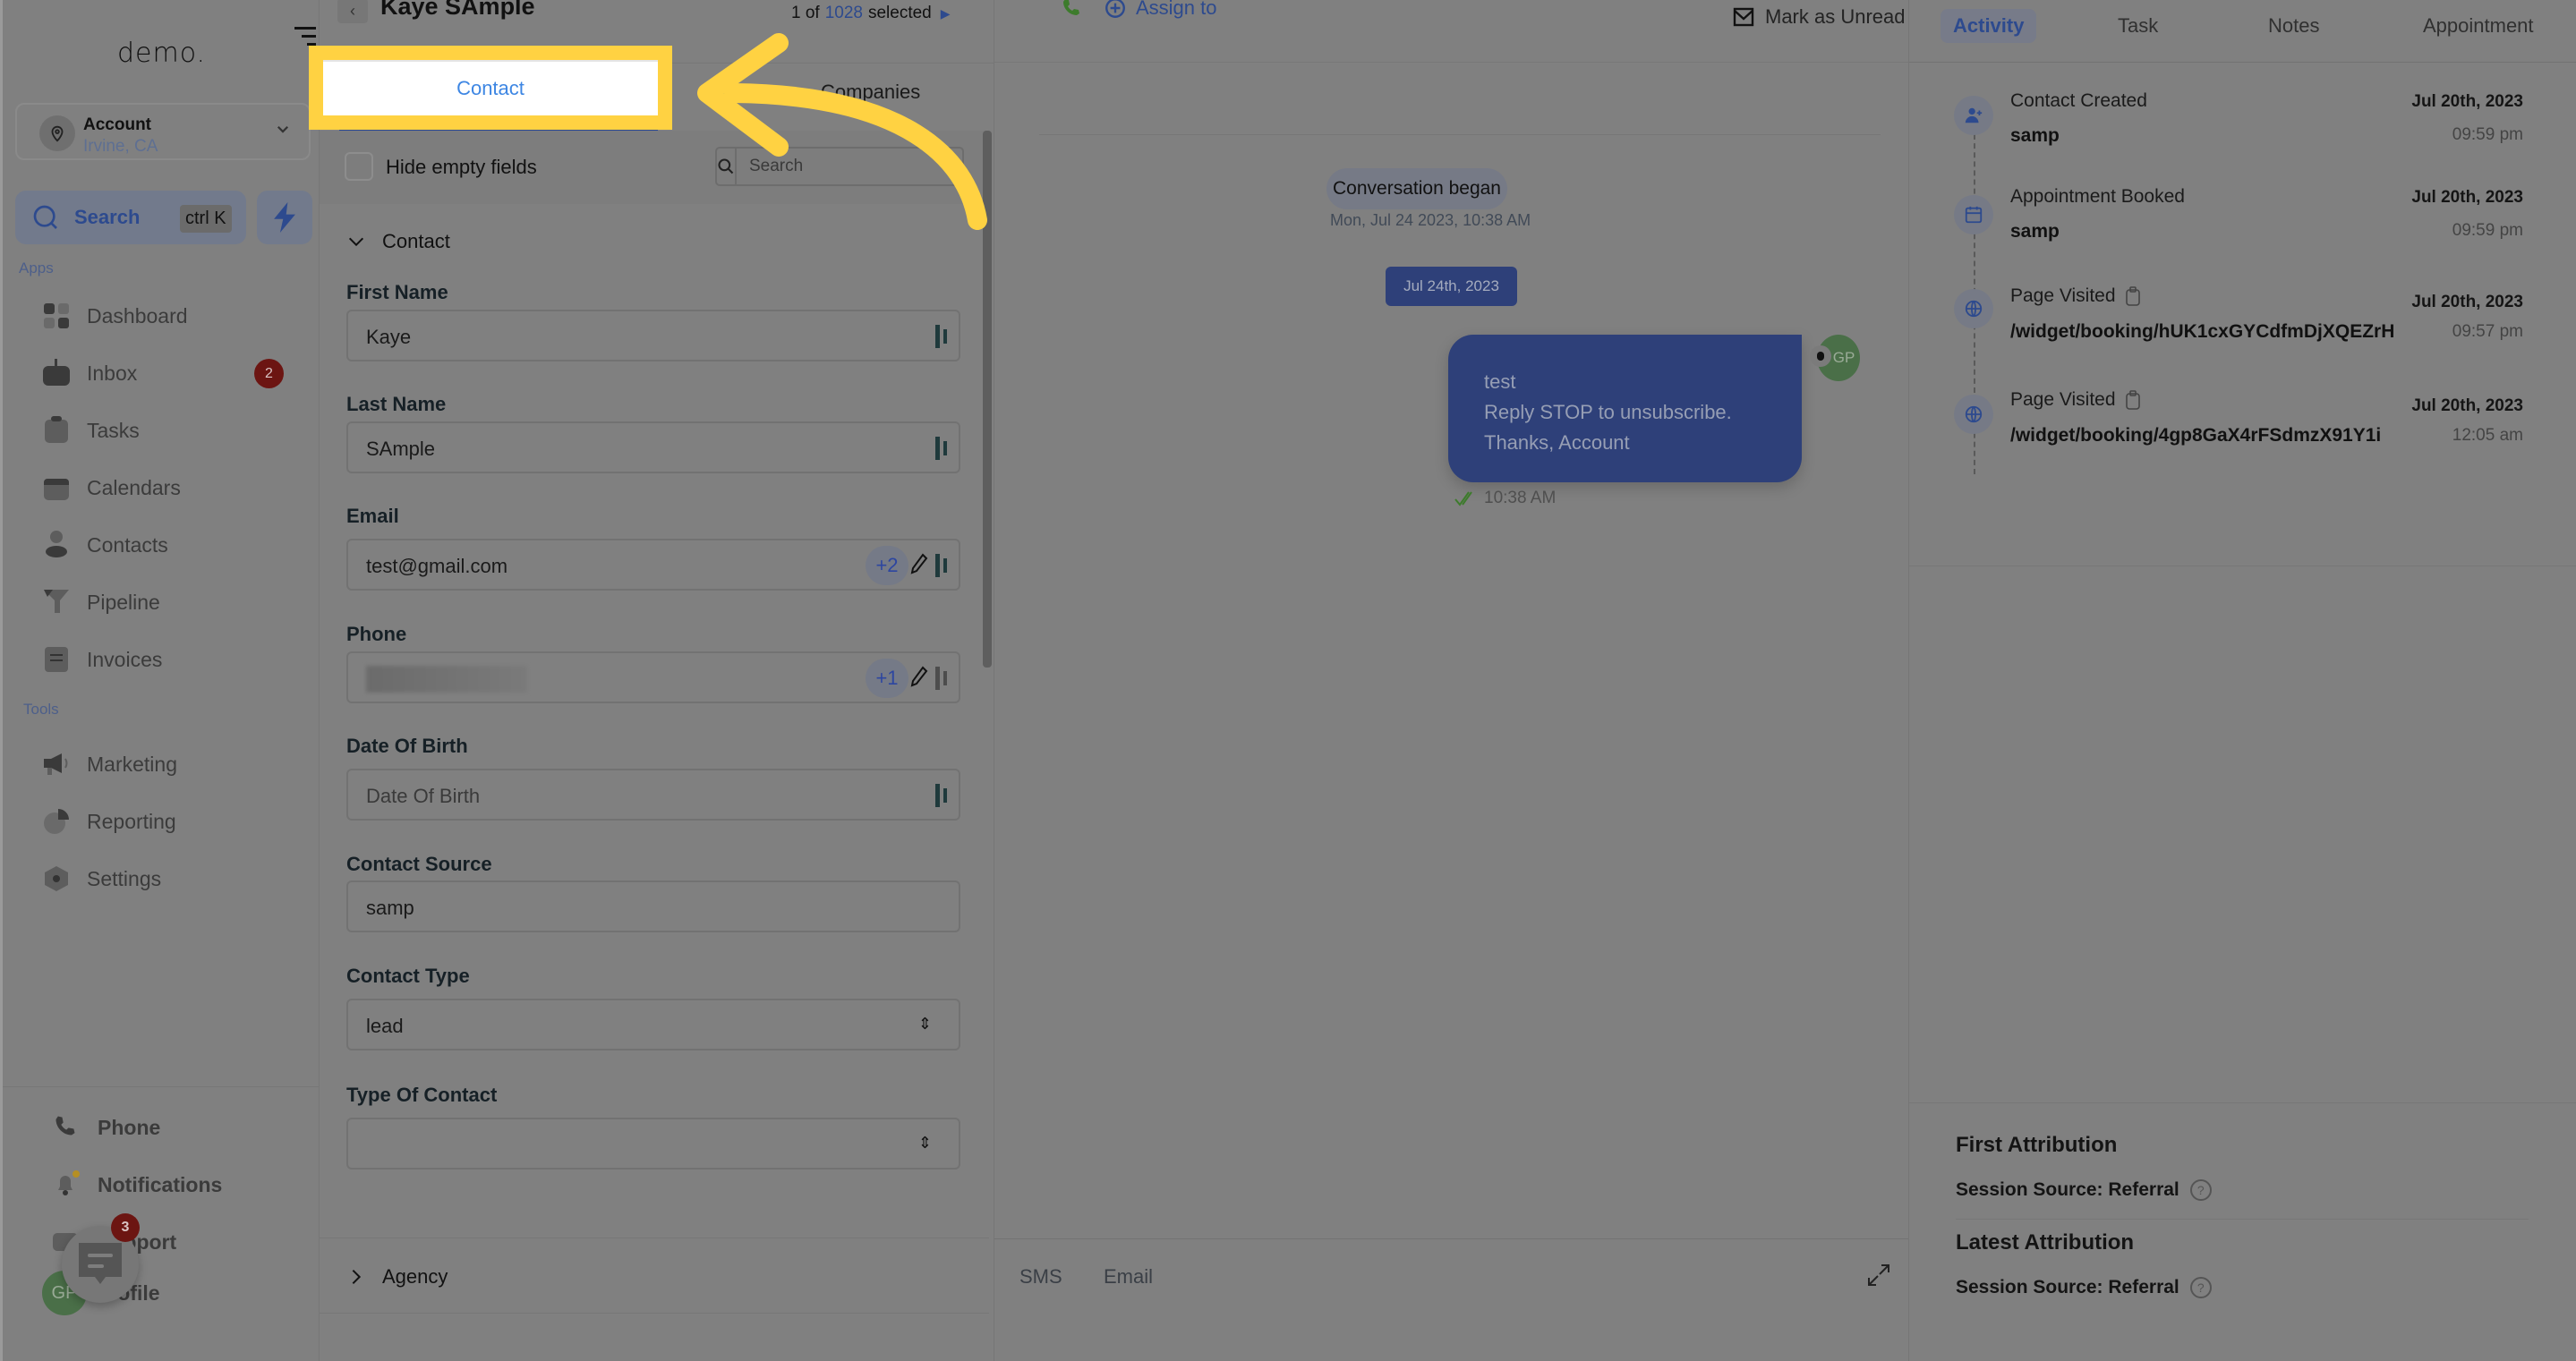 This screenshot has height=1361, width=2576. What do you see at coordinates (176, 764) in the screenshot?
I see `sidebar-item-marketing: Marketing` at bounding box center [176, 764].